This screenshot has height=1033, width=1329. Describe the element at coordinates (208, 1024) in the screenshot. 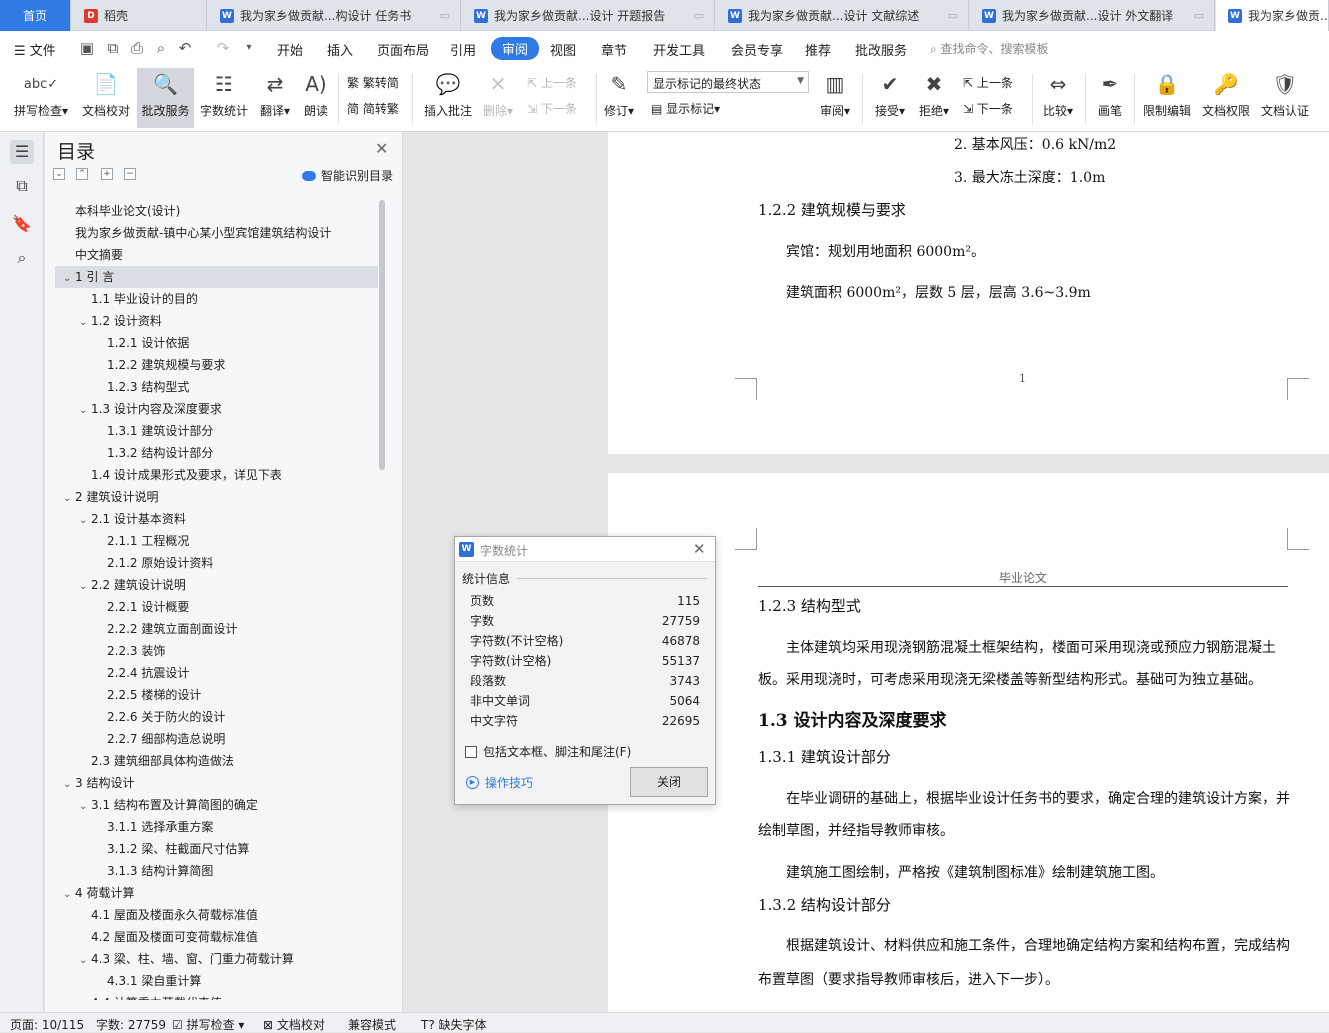

I see `spell-check-toggle: ☑ 拼写检查 ▾` at that location.